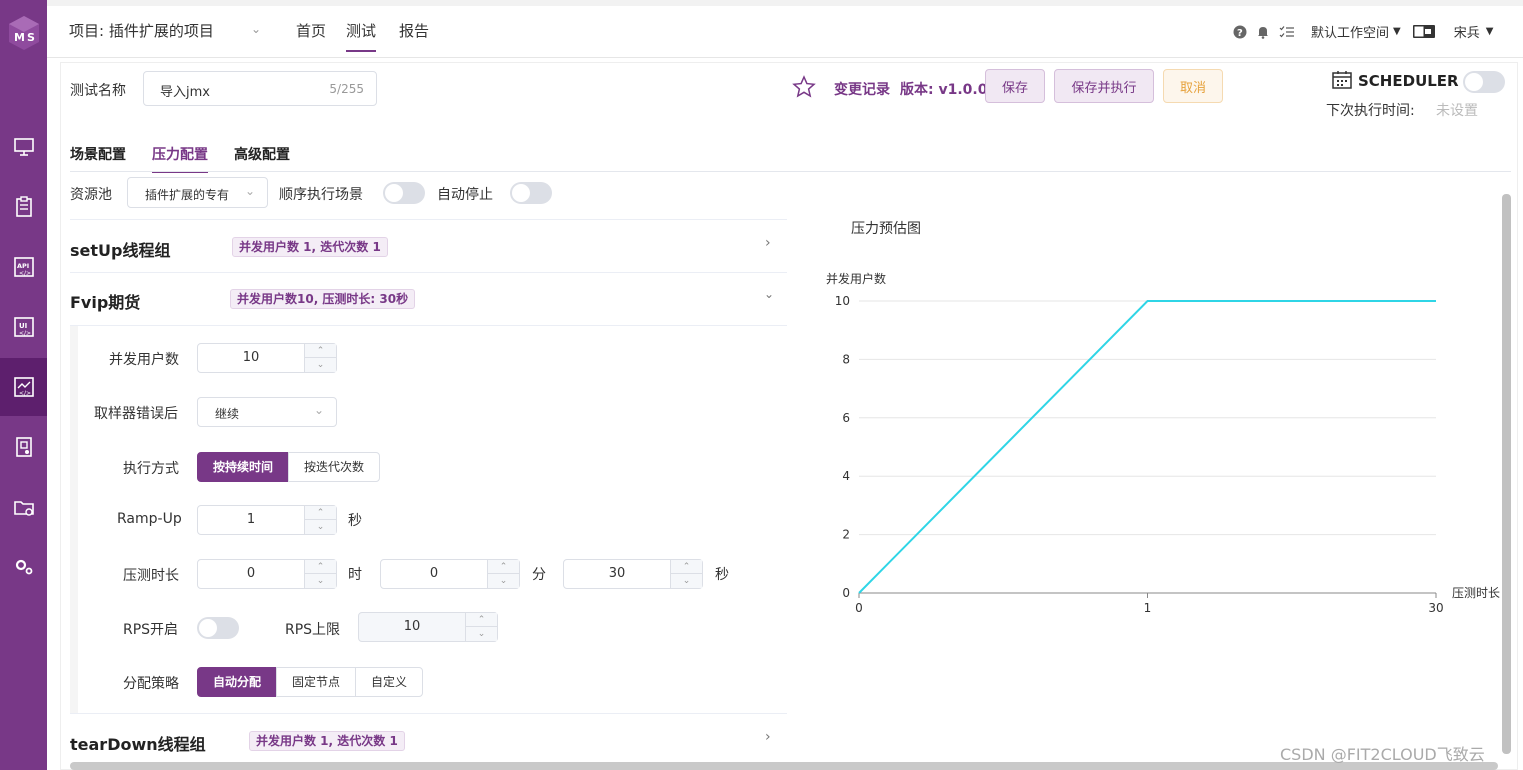  Describe the element at coordinates (105, 301) in the screenshot. I see `group-fvip-title: Fvip期货` at that location.